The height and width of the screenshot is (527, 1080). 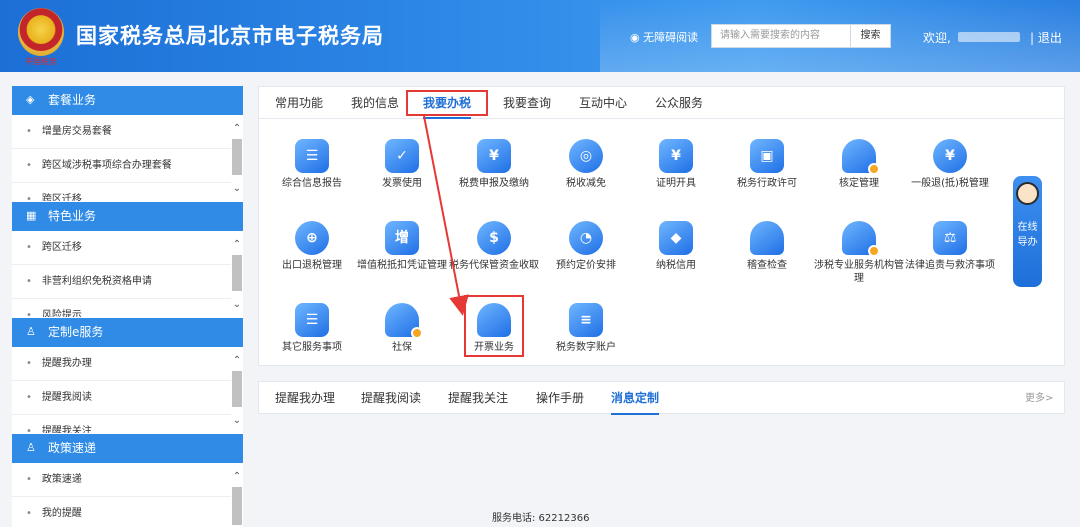 I want to click on service-tax-declaration: ¥ 税费申报及缴纳, so click(x=494, y=171).